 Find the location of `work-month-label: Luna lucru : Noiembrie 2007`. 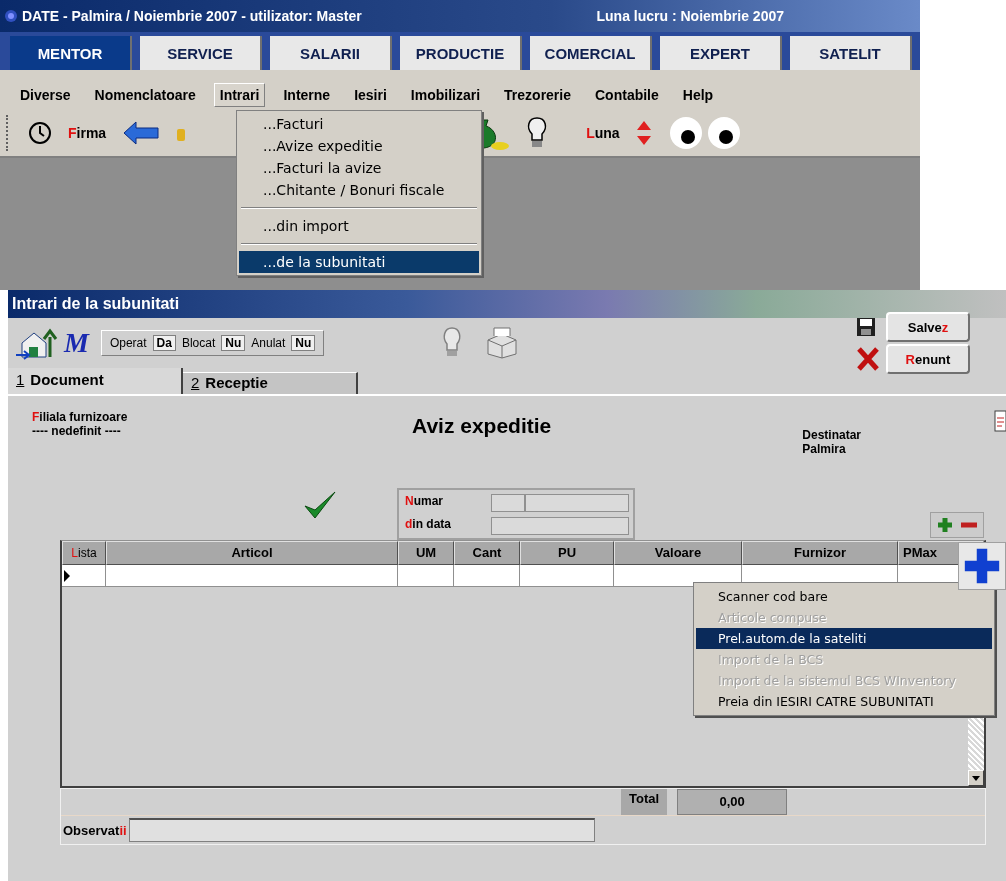

work-month-label: Luna lucru : Noiembrie 2007 is located at coordinates (690, 16).